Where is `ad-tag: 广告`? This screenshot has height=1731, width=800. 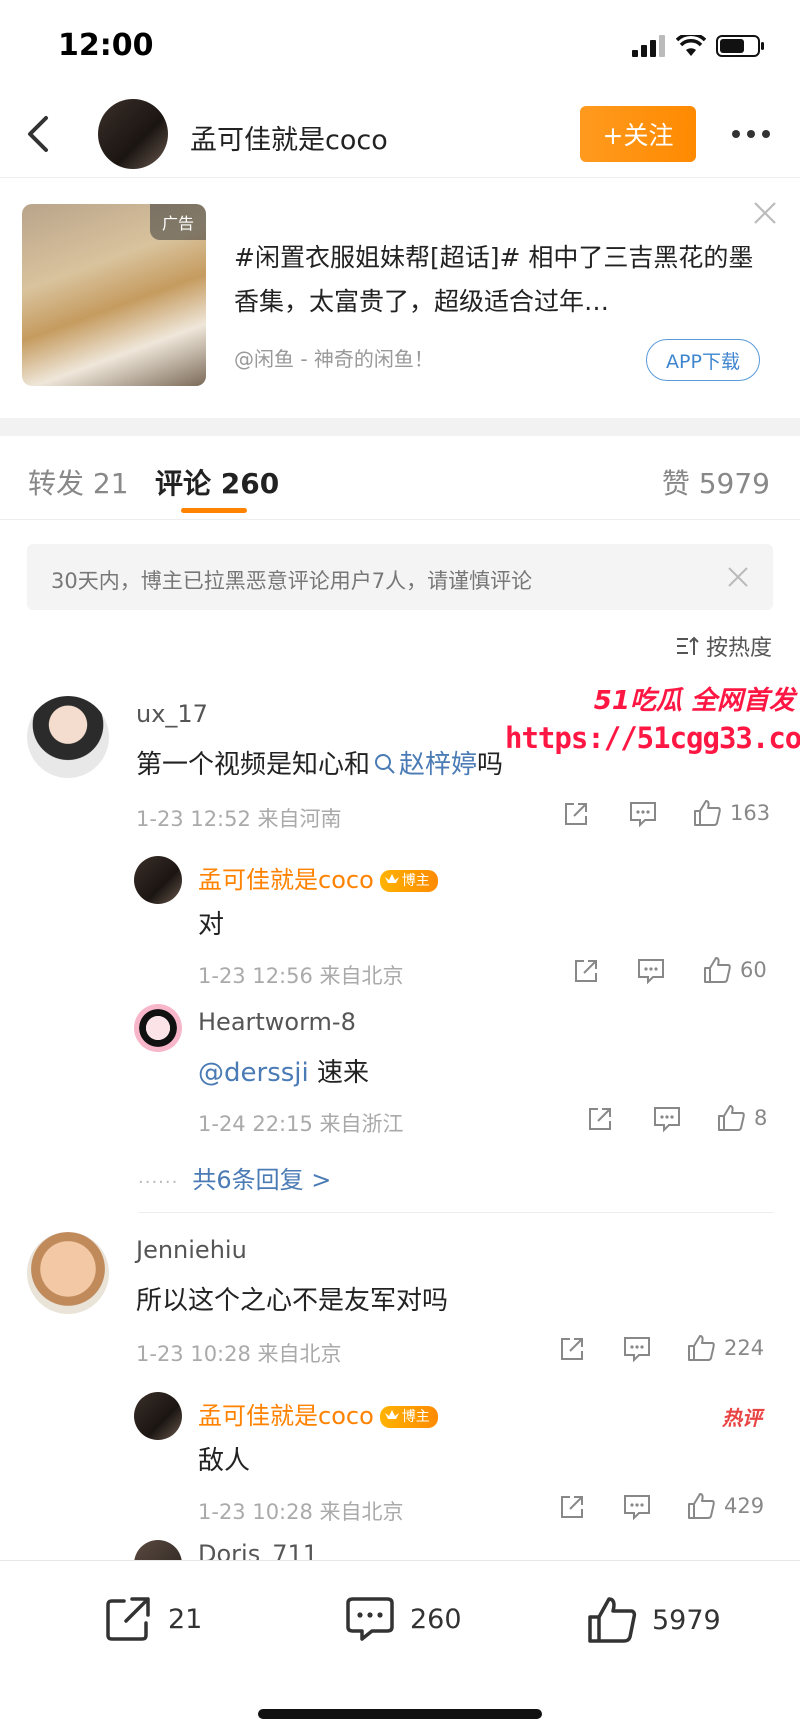 ad-tag: 广告 is located at coordinates (177, 222).